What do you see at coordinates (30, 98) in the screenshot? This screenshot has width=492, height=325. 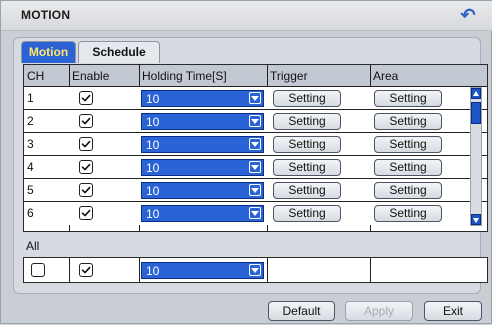 I see `row-ch: 1` at bounding box center [30, 98].